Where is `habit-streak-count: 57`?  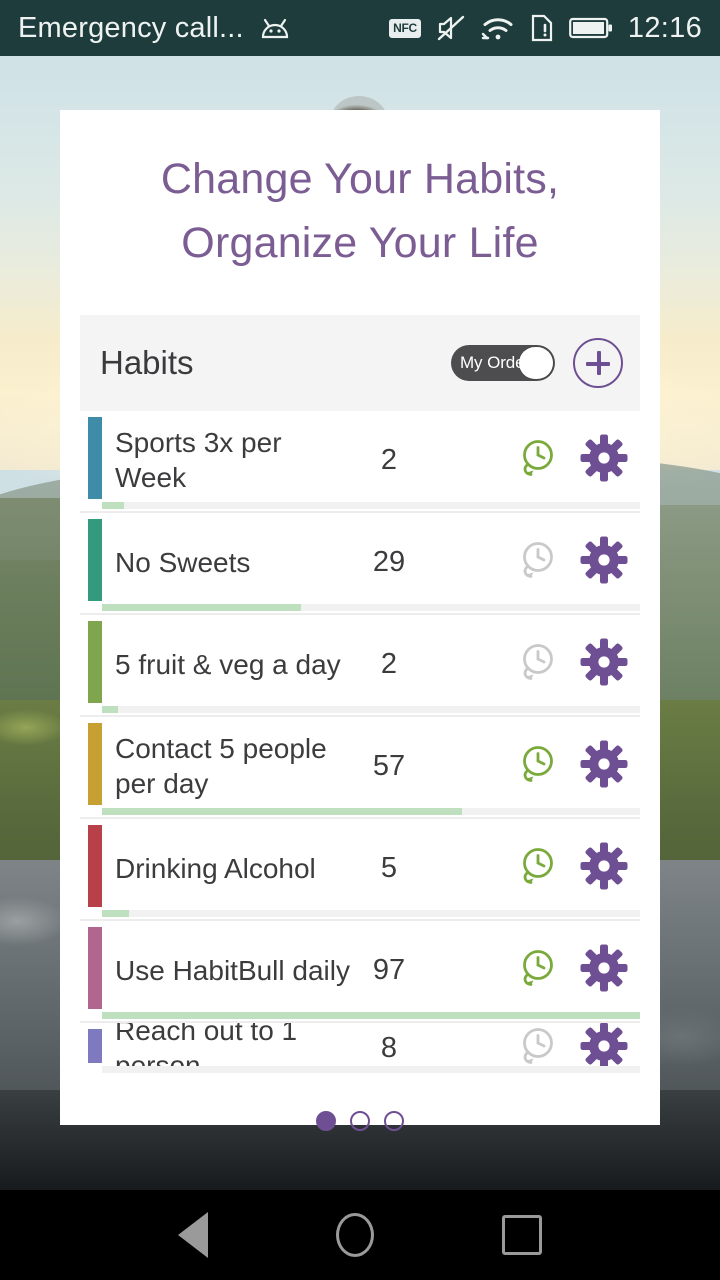 habit-streak-count: 57 is located at coordinates (389, 765).